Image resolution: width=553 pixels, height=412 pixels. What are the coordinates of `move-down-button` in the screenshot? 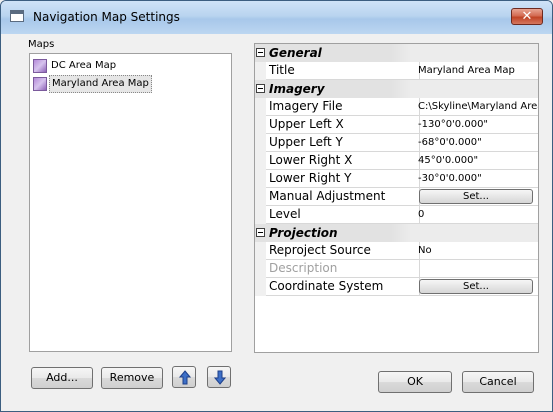 It's located at (219, 377).